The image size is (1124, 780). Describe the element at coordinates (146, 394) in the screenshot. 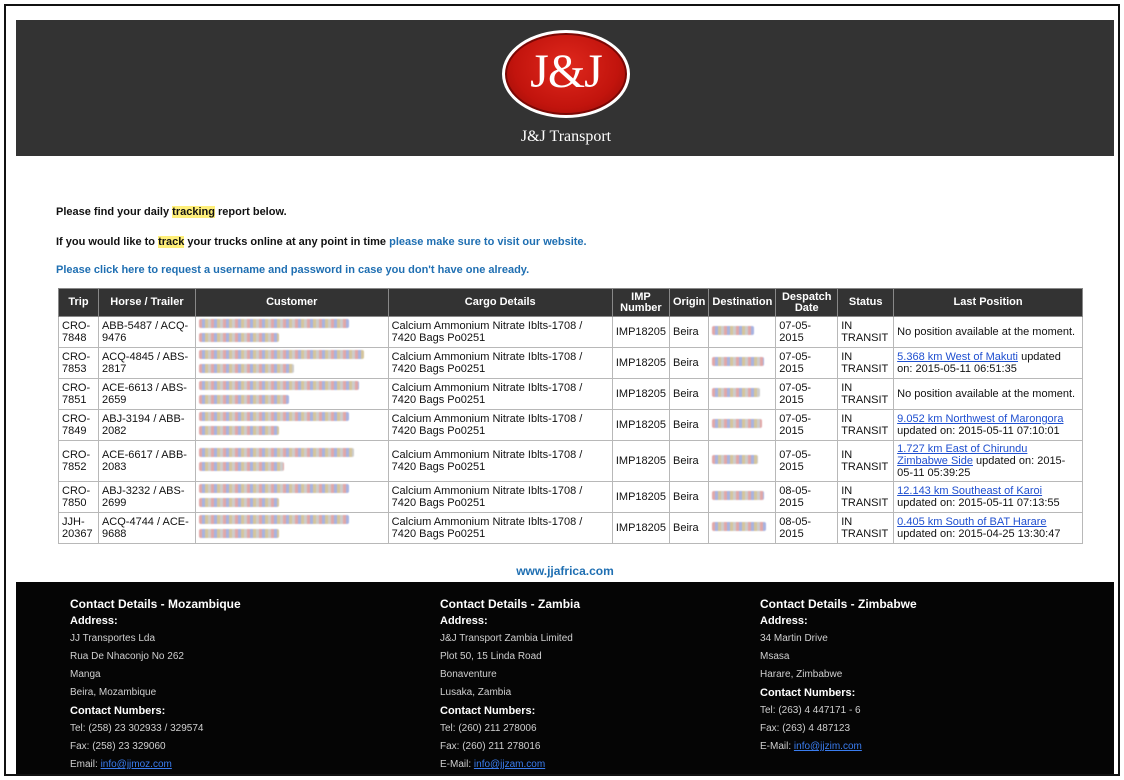

I see `cell-horse-trailer: ACE-6613 / ABS-2659` at that location.